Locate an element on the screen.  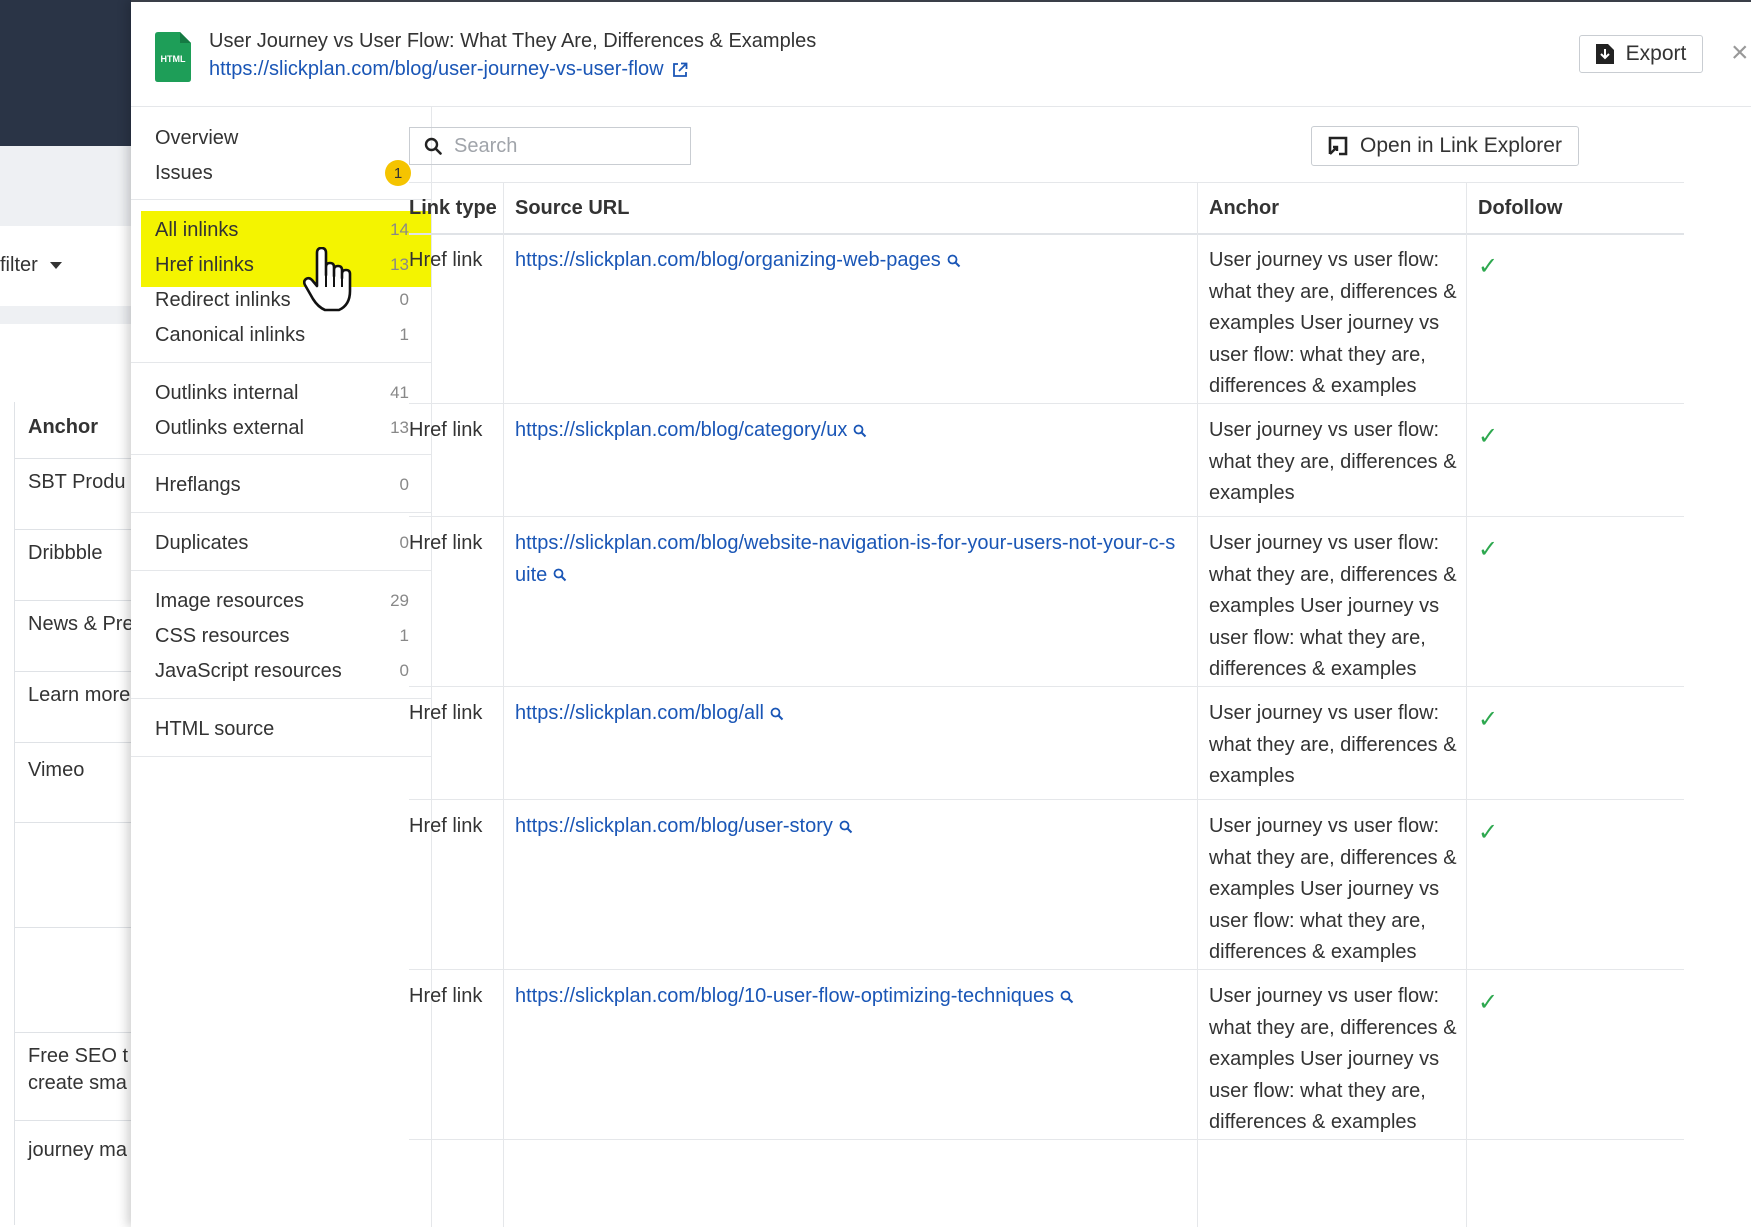
close-icon: × is located at coordinates (1740, 53).